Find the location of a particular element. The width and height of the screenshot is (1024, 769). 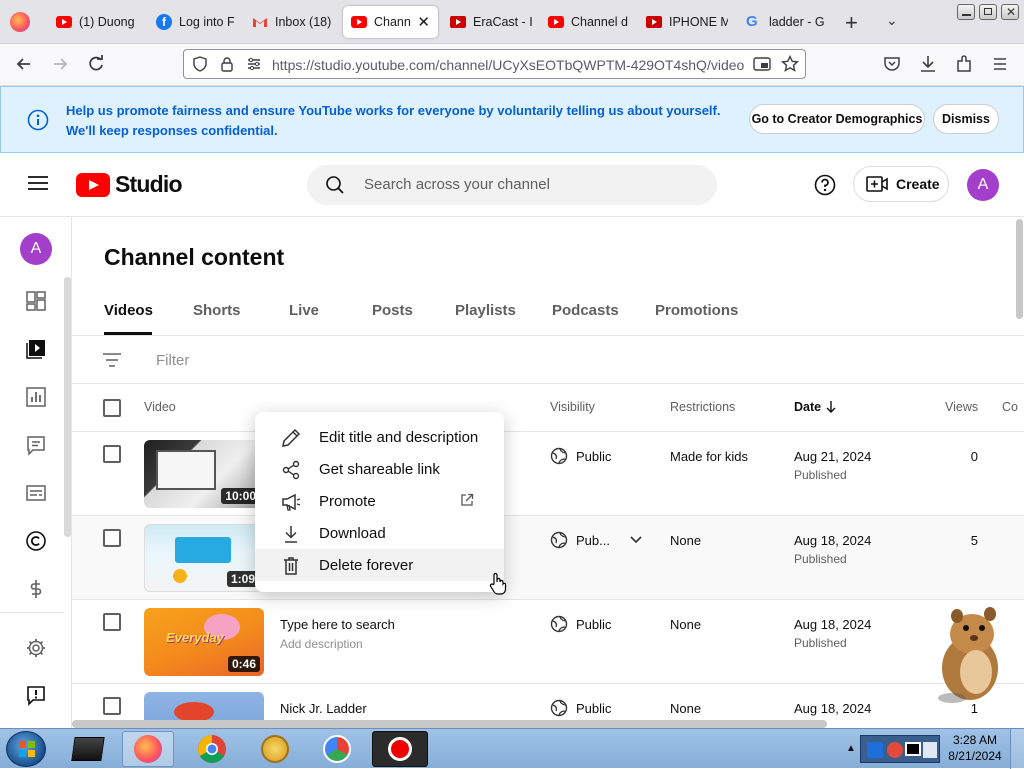

creator-demographics-button: Go to Creator Demographics is located at coordinates (837, 119).